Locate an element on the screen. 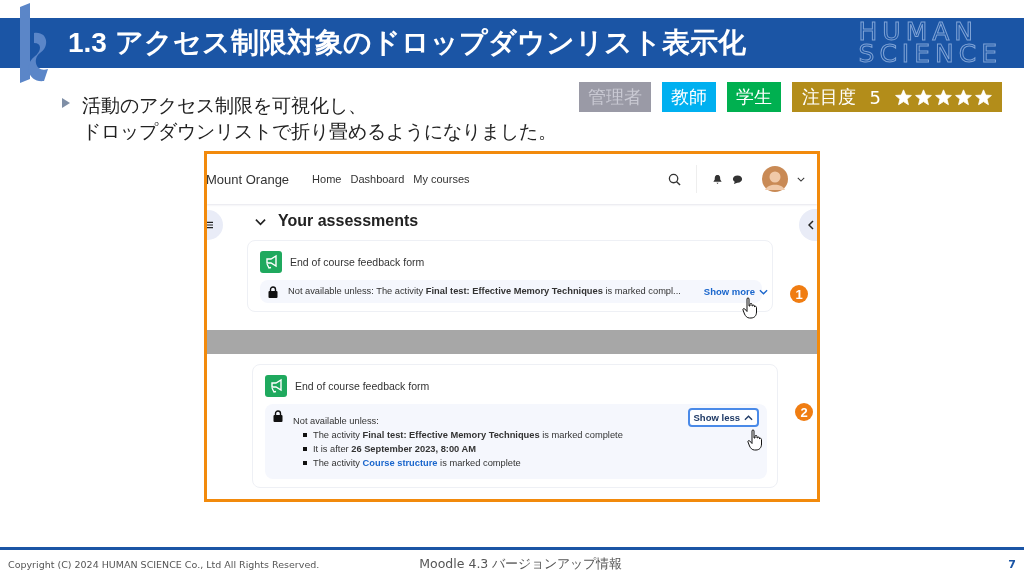 The image size is (1024, 576). avatar-icon is located at coordinates (775, 179).